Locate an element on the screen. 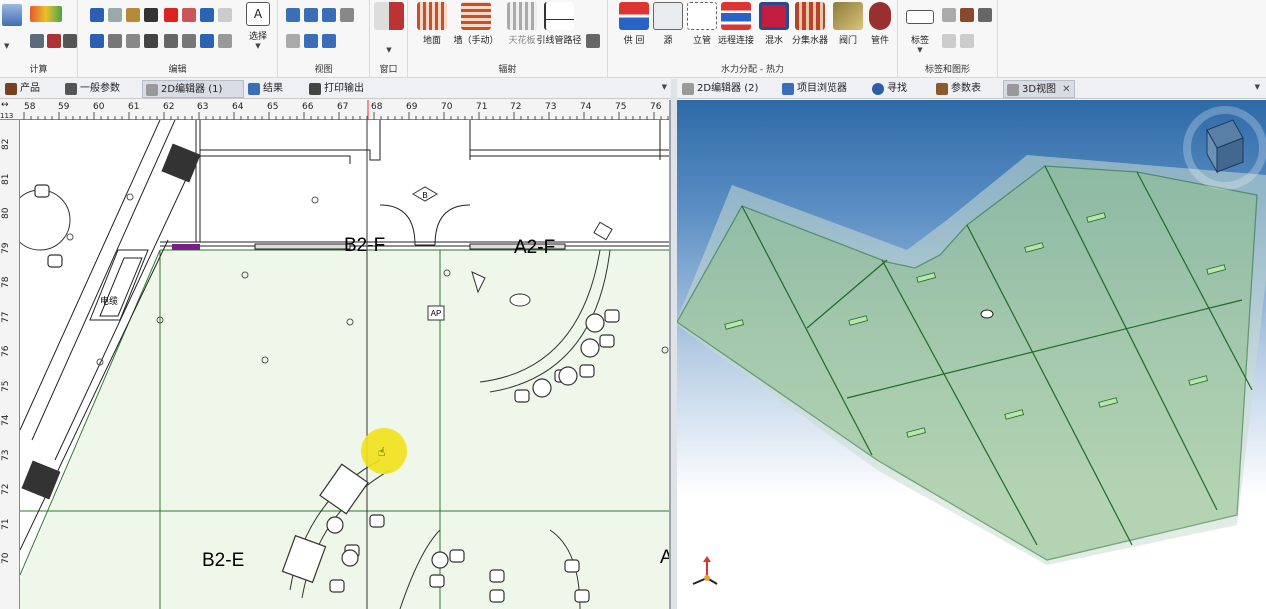 The image size is (1266, 609). zoom-out-icon is located at coordinates (311, 15).